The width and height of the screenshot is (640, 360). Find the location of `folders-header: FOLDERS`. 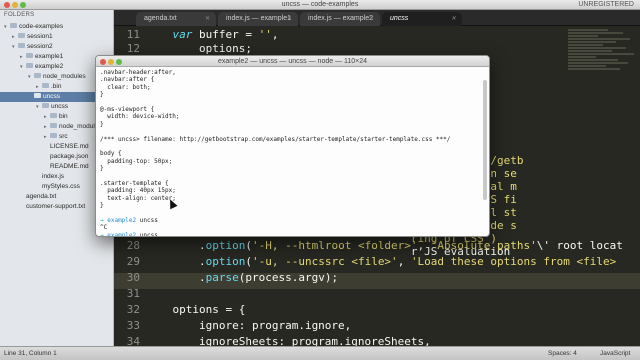

folders-header: FOLDERS is located at coordinates (19, 15).